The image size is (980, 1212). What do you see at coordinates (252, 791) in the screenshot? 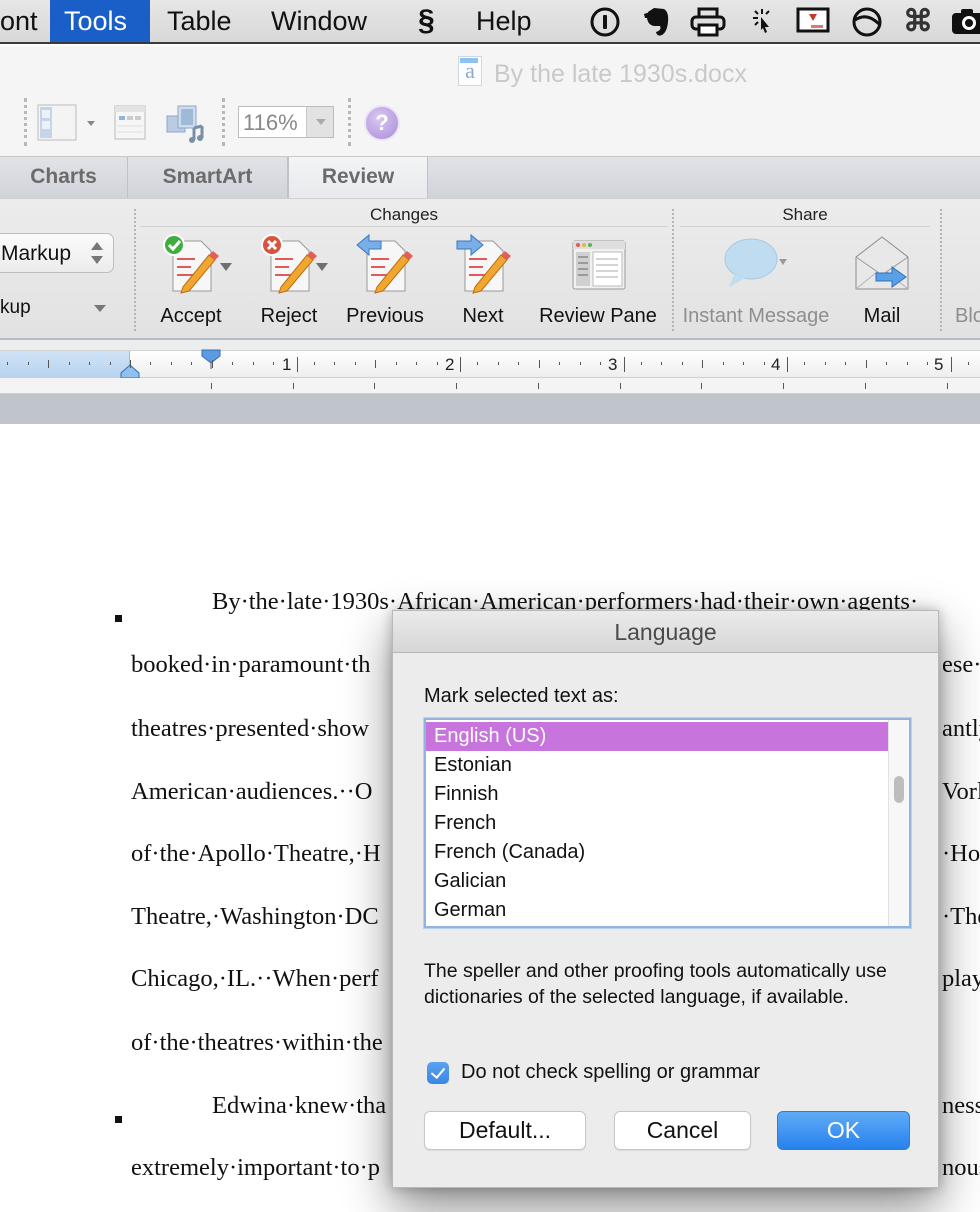
I see `document-line: American·audiences.··O` at bounding box center [252, 791].